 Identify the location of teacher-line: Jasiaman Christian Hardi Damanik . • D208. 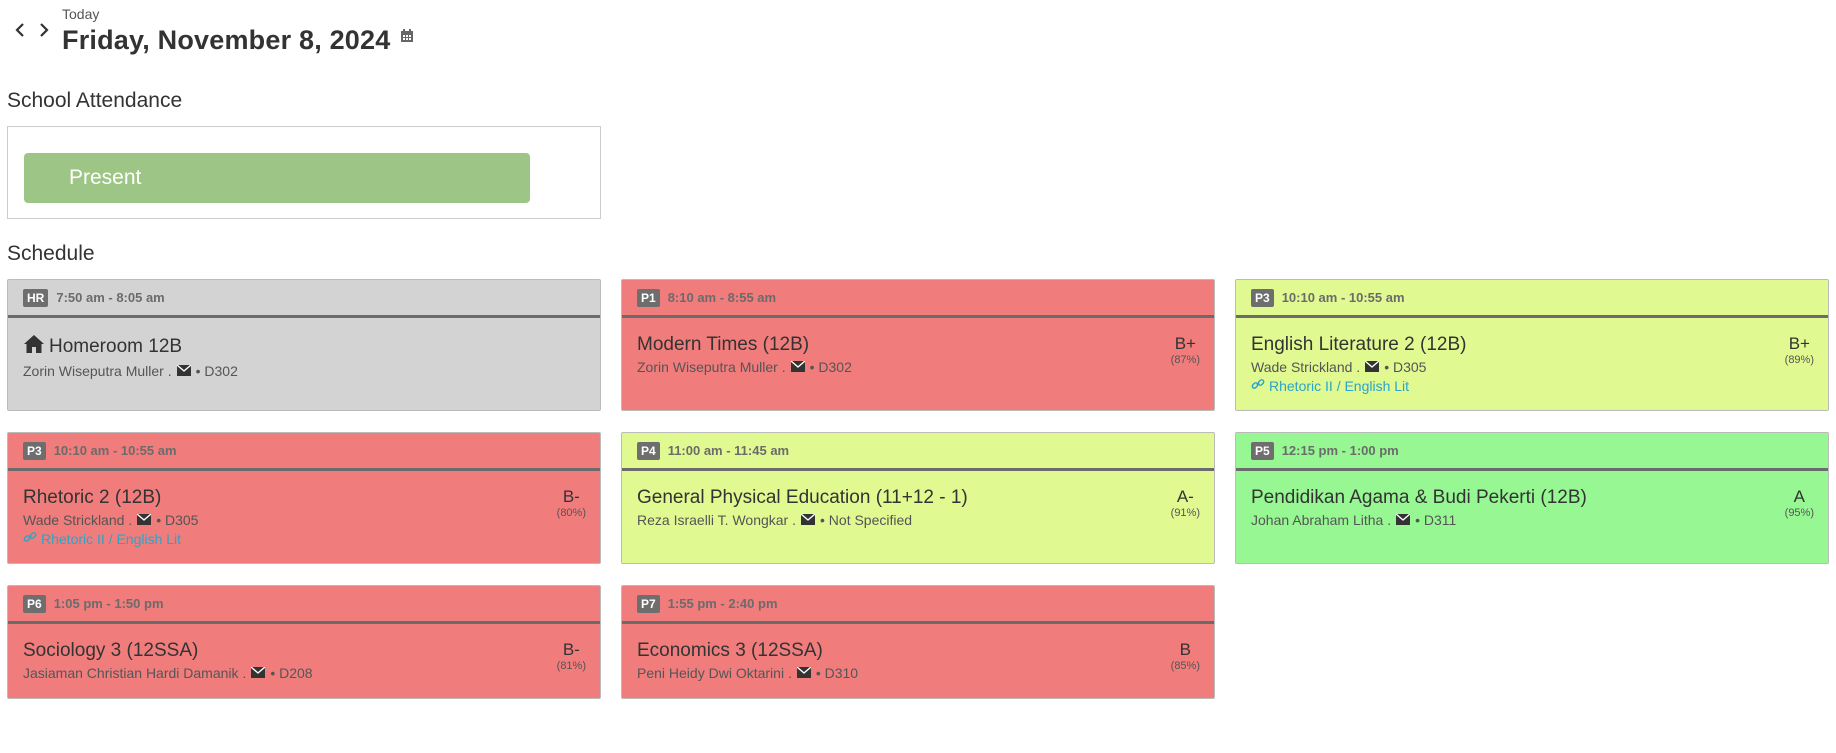
(304, 673).